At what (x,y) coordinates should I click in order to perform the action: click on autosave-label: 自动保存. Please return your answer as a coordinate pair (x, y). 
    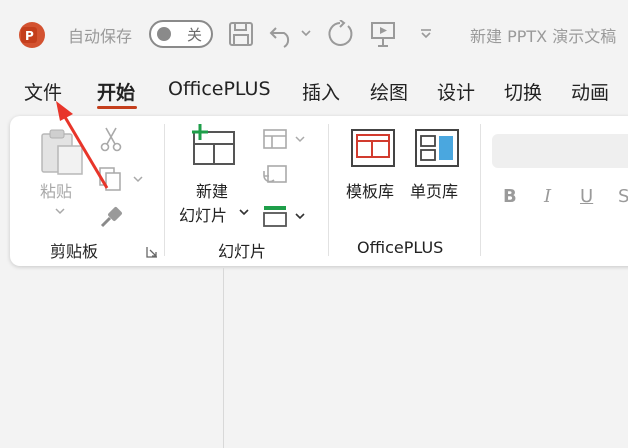
    Looking at the image, I should click on (100, 36).